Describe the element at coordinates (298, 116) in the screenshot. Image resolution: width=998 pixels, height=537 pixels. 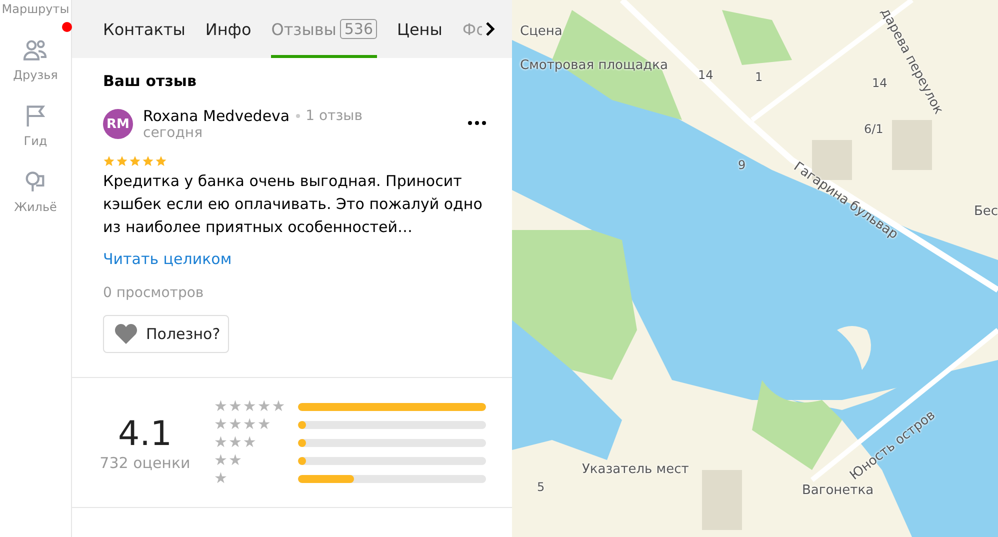
I see `separator-dot` at that location.